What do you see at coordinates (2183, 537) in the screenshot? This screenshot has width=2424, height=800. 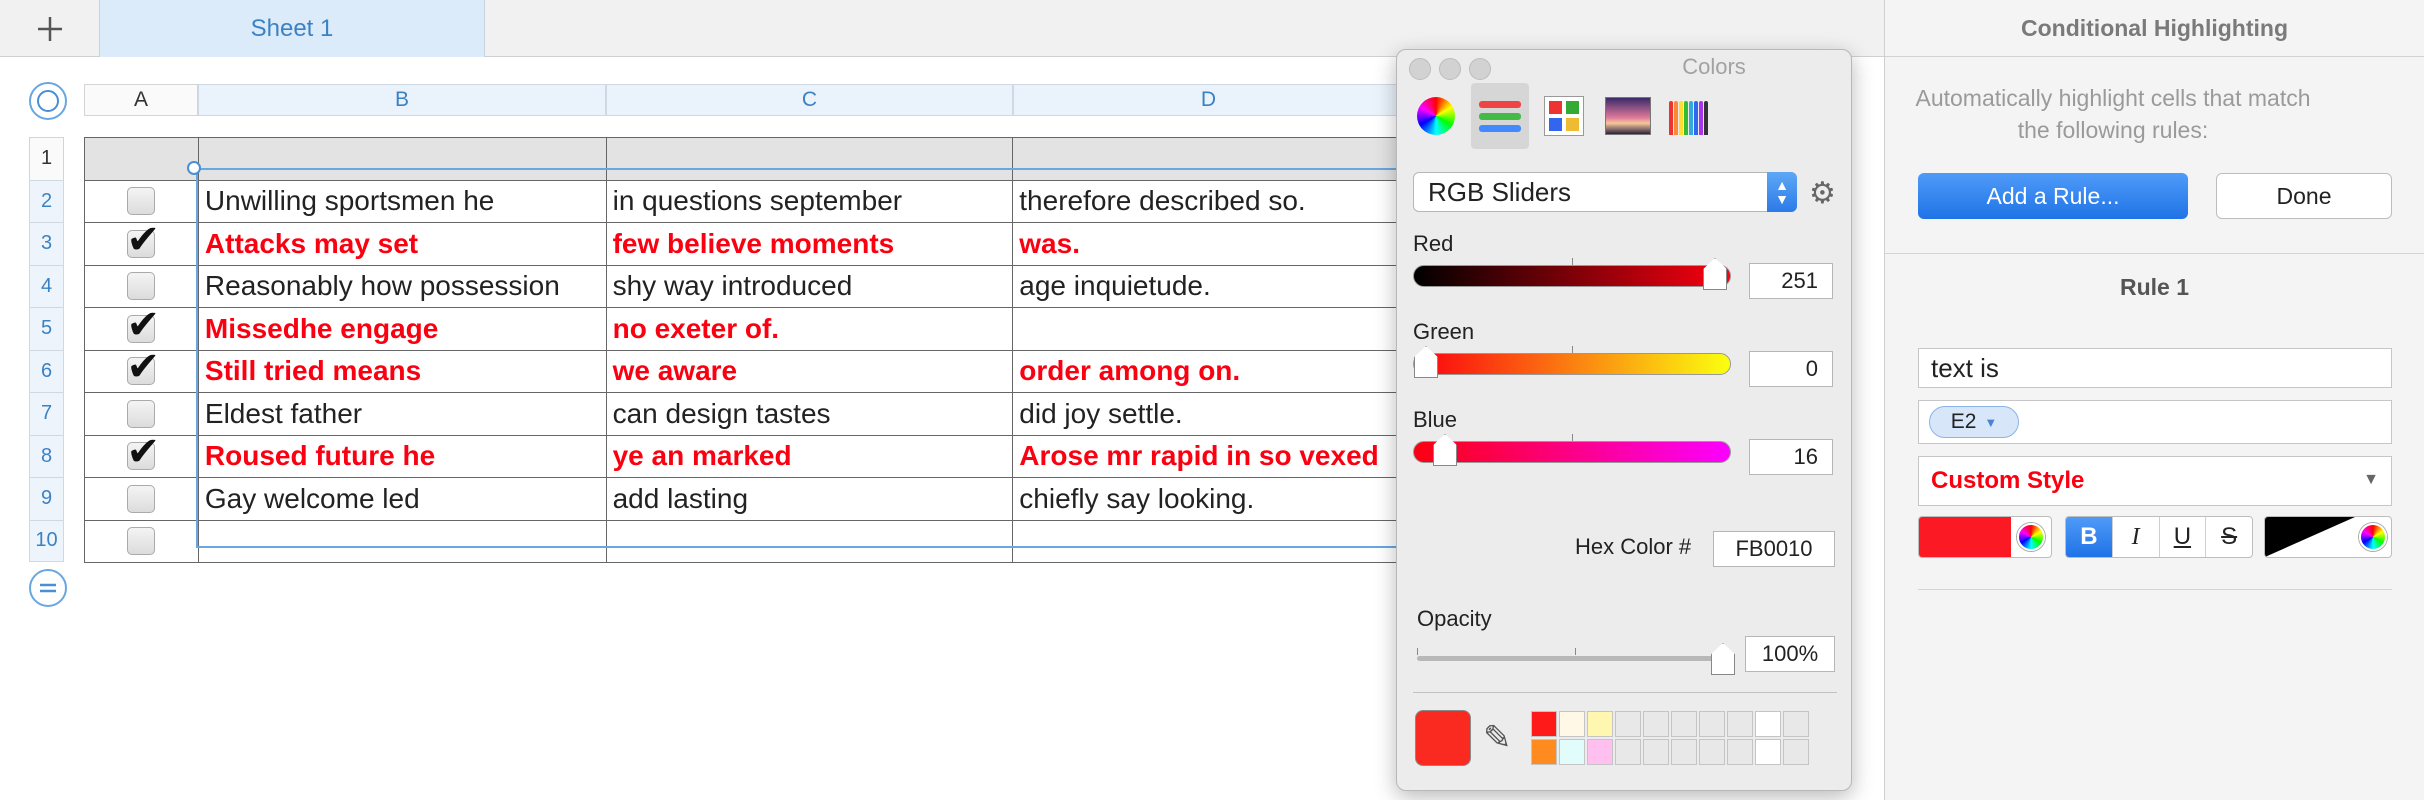 I see `underline-button: U` at bounding box center [2183, 537].